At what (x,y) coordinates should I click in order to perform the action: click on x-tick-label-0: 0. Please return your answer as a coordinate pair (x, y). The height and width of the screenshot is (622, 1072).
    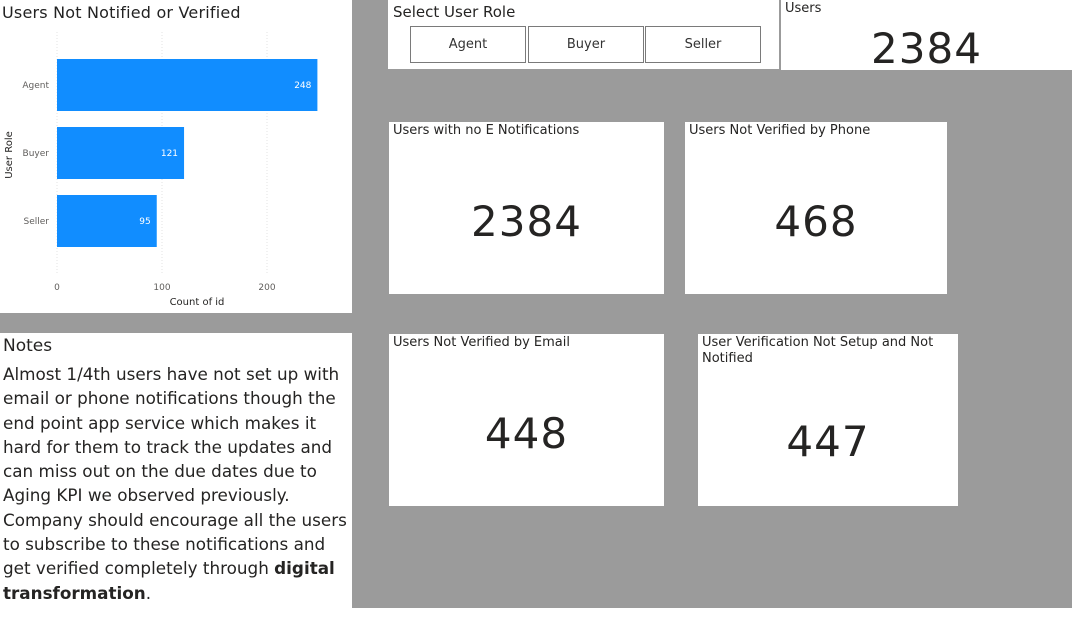
    Looking at the image, I should click on (57, 288).